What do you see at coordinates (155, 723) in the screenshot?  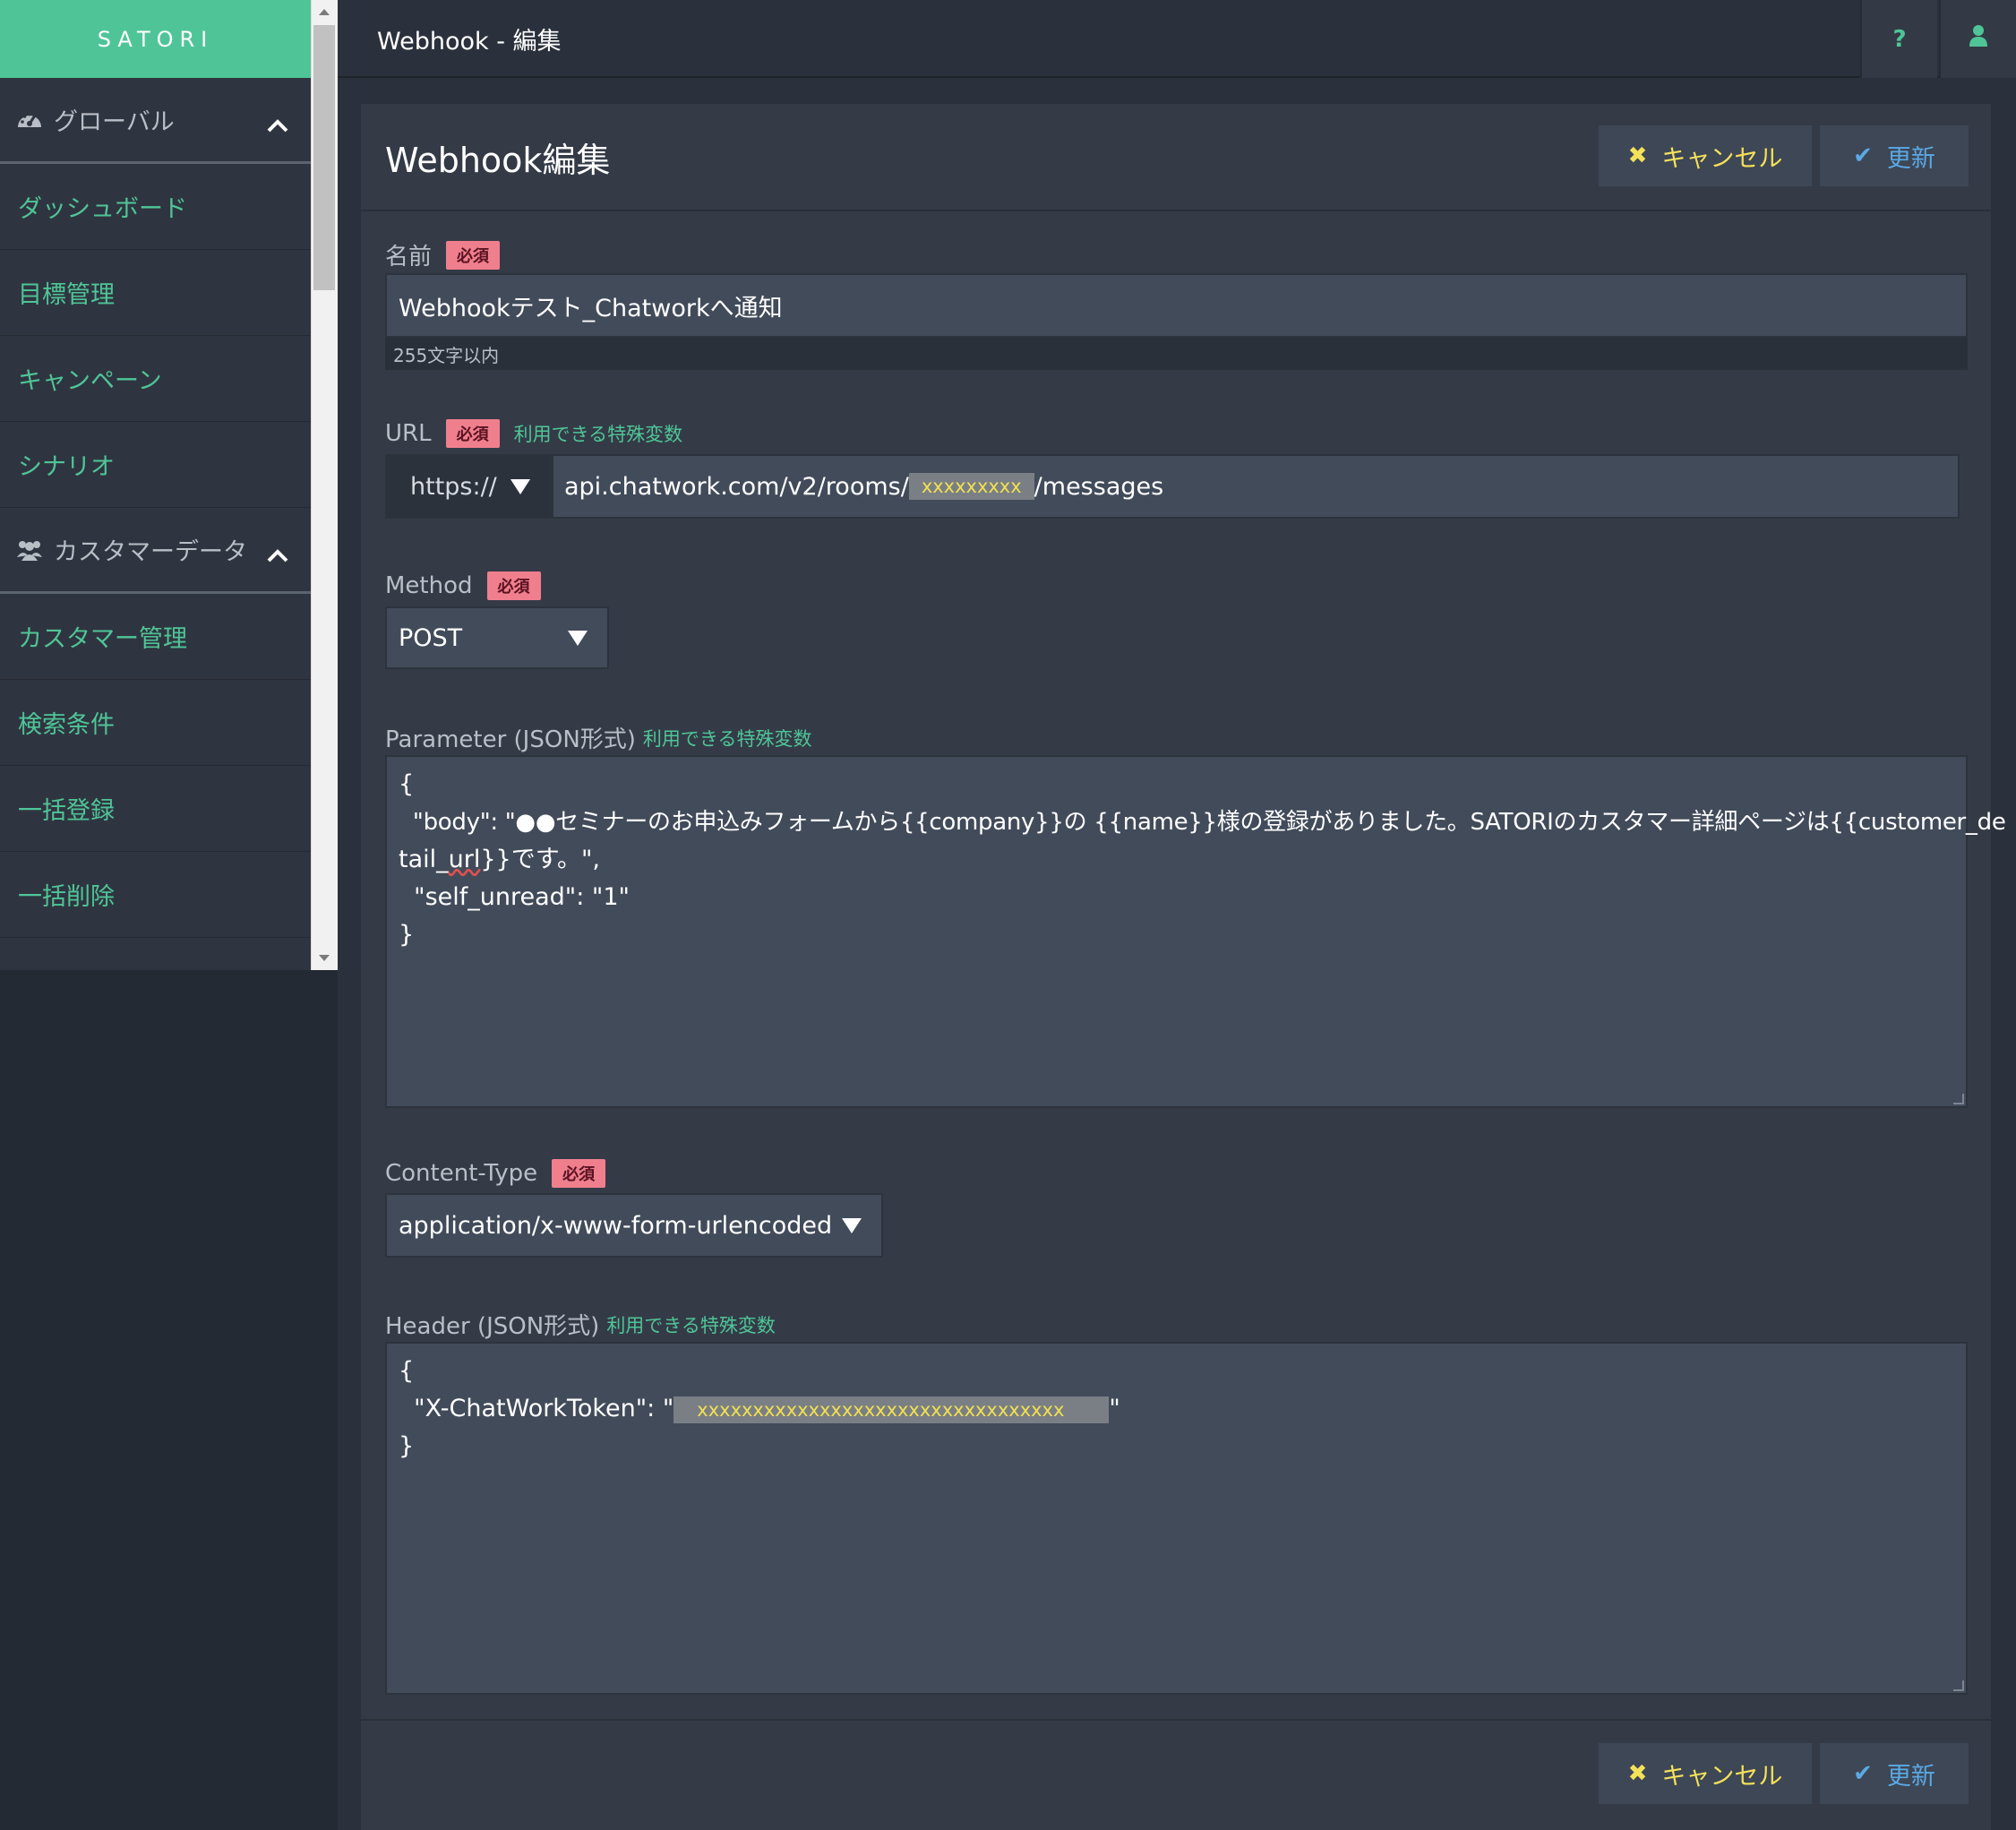 I see `sidebar-item-search-conditions: 検索条件` at bounding box center [155, 723].